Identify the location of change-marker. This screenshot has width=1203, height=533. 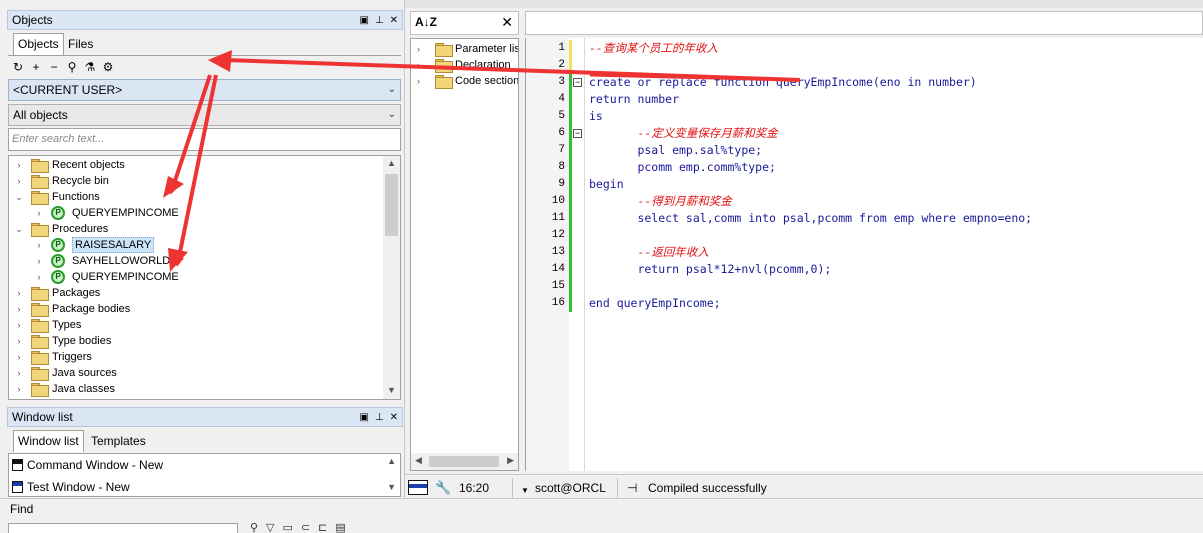
(570, 176).